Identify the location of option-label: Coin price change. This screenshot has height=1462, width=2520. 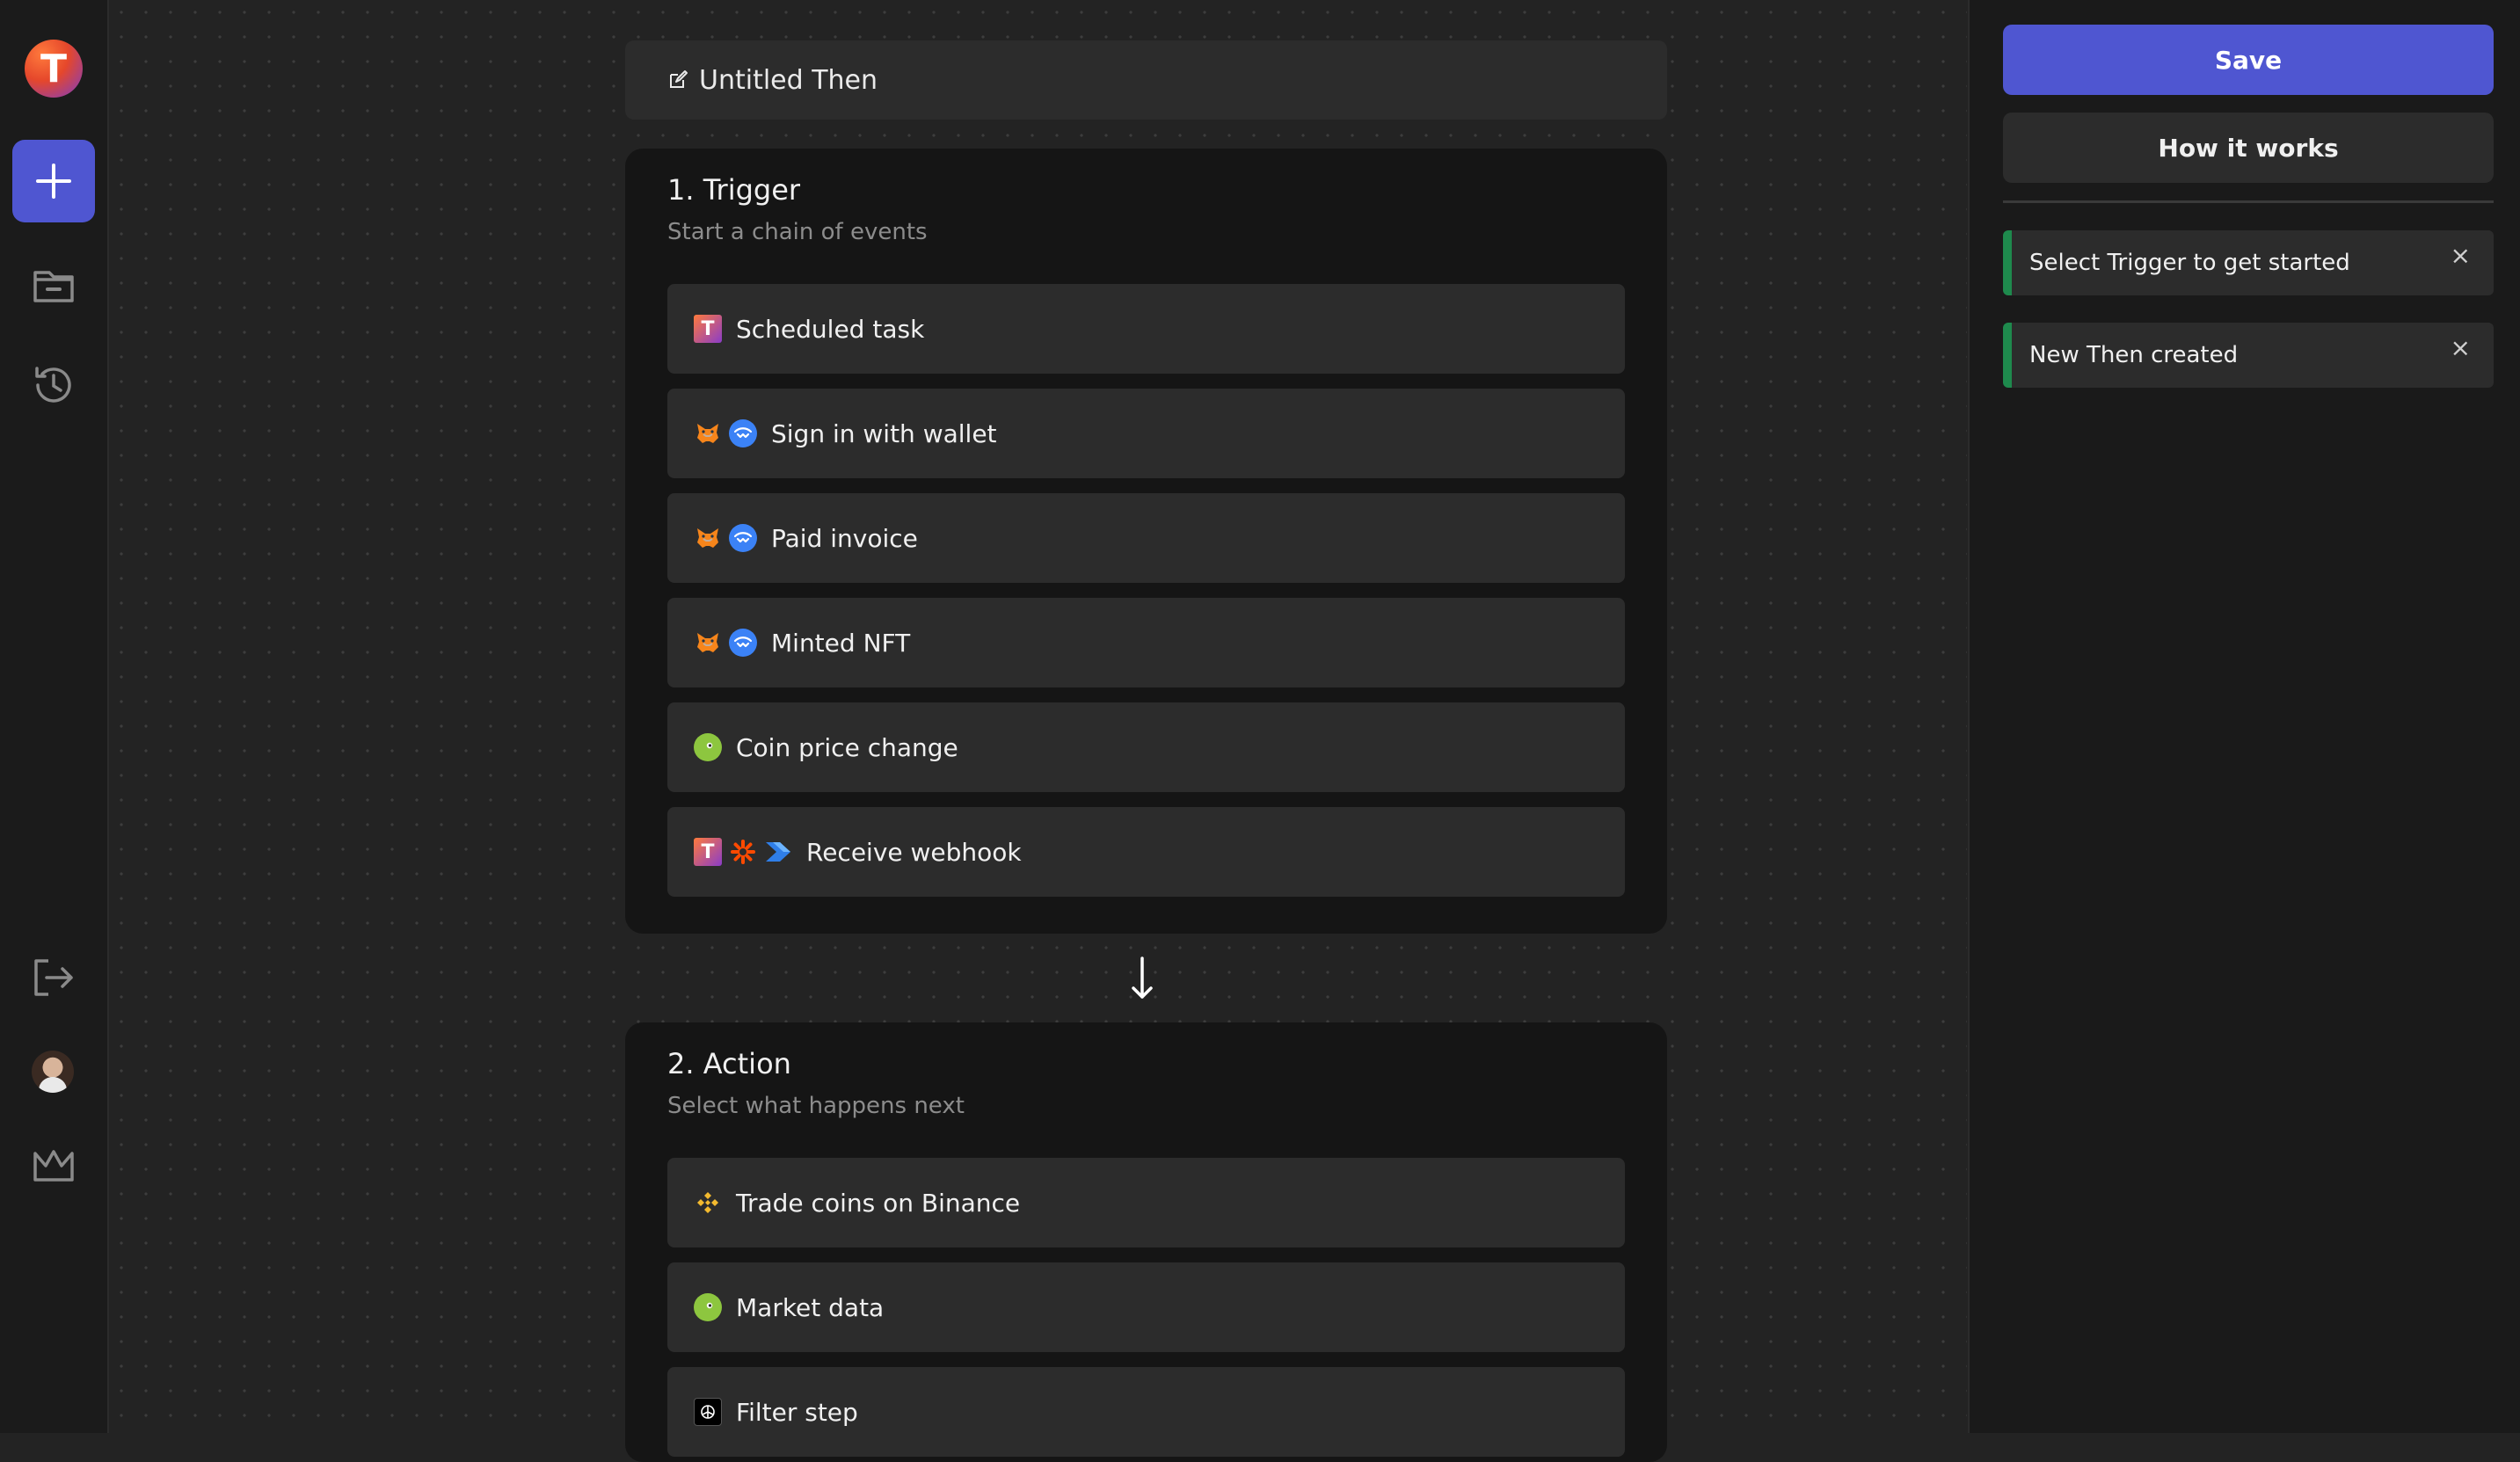
(847, 747).